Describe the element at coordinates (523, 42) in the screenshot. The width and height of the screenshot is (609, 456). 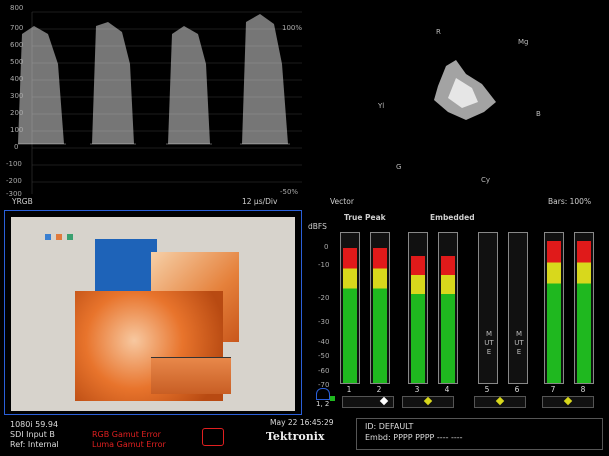
I see `vector-target-mg: Mg` at that location.